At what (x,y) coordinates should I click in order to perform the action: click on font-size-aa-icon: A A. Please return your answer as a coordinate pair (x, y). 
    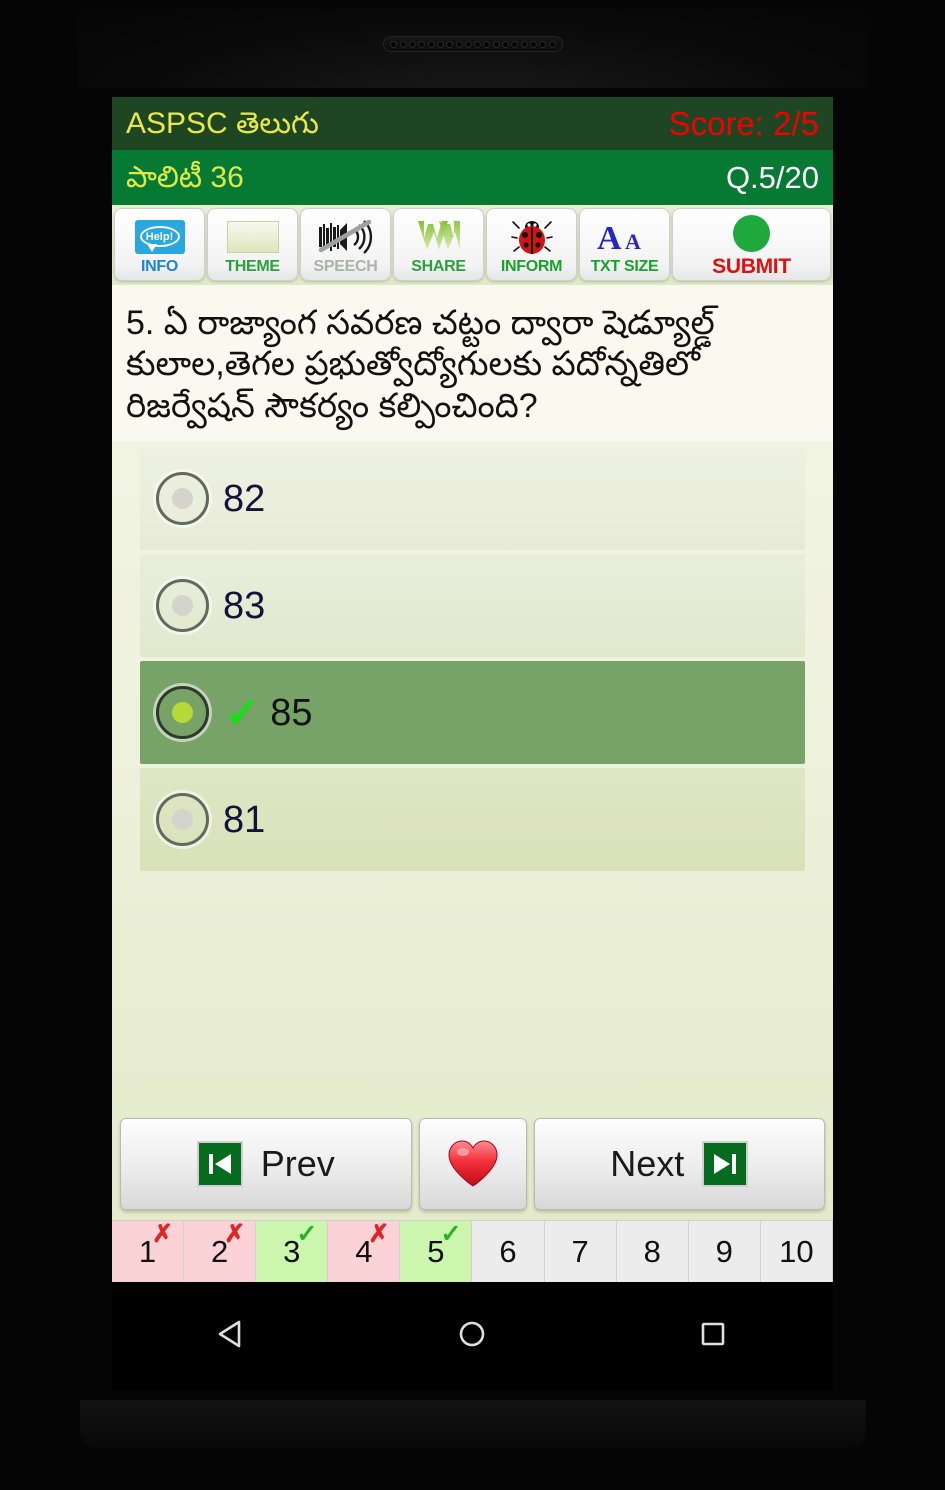
    Looking at the image, I should click on (625, 237).